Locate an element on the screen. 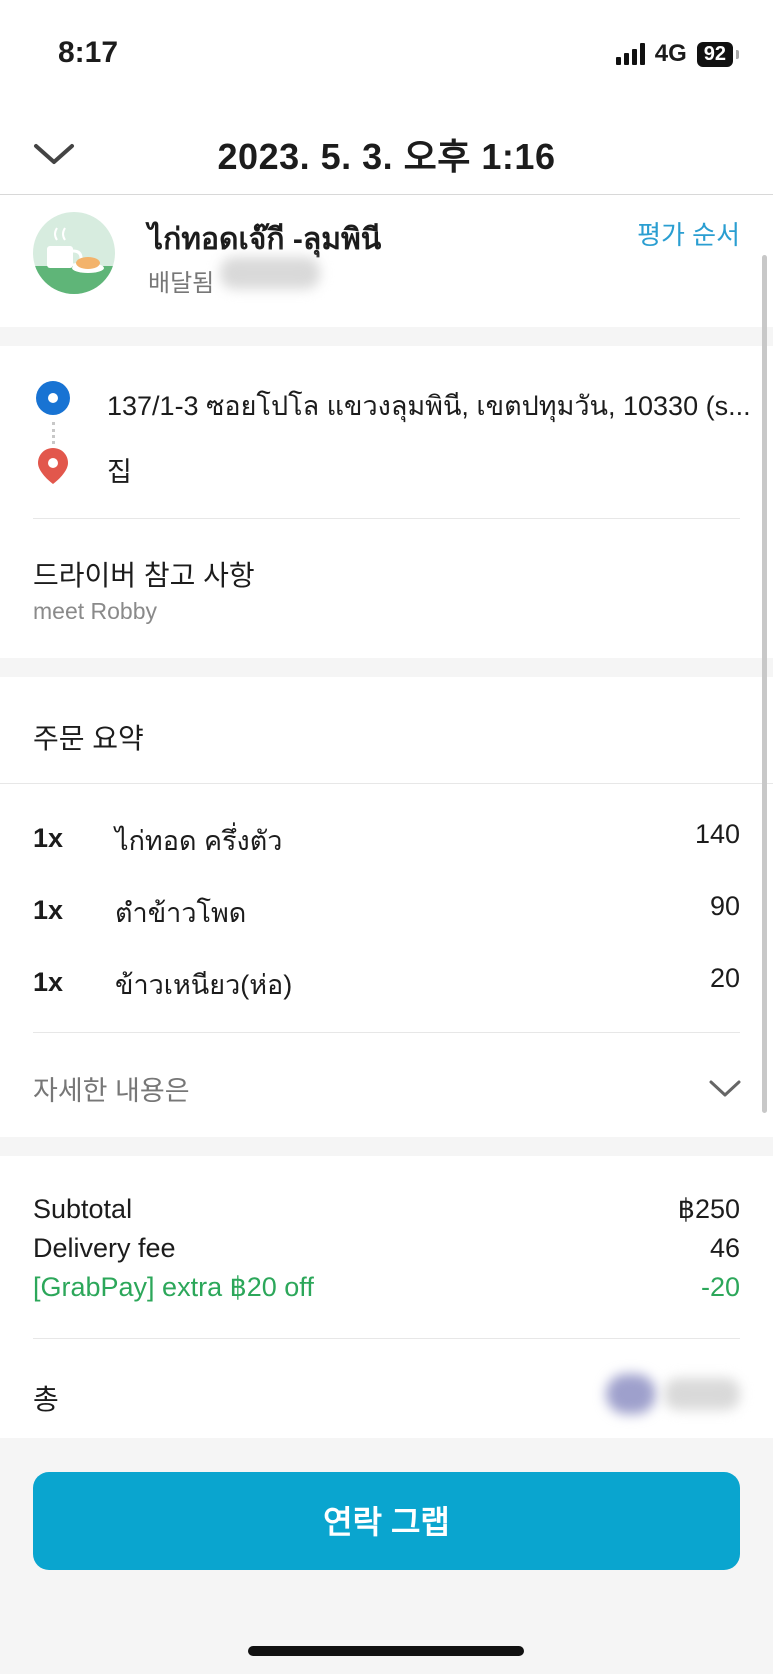 The width and height of the screenshot is (773, 1674). location-pin-icon is located at coordinates (53, 466).